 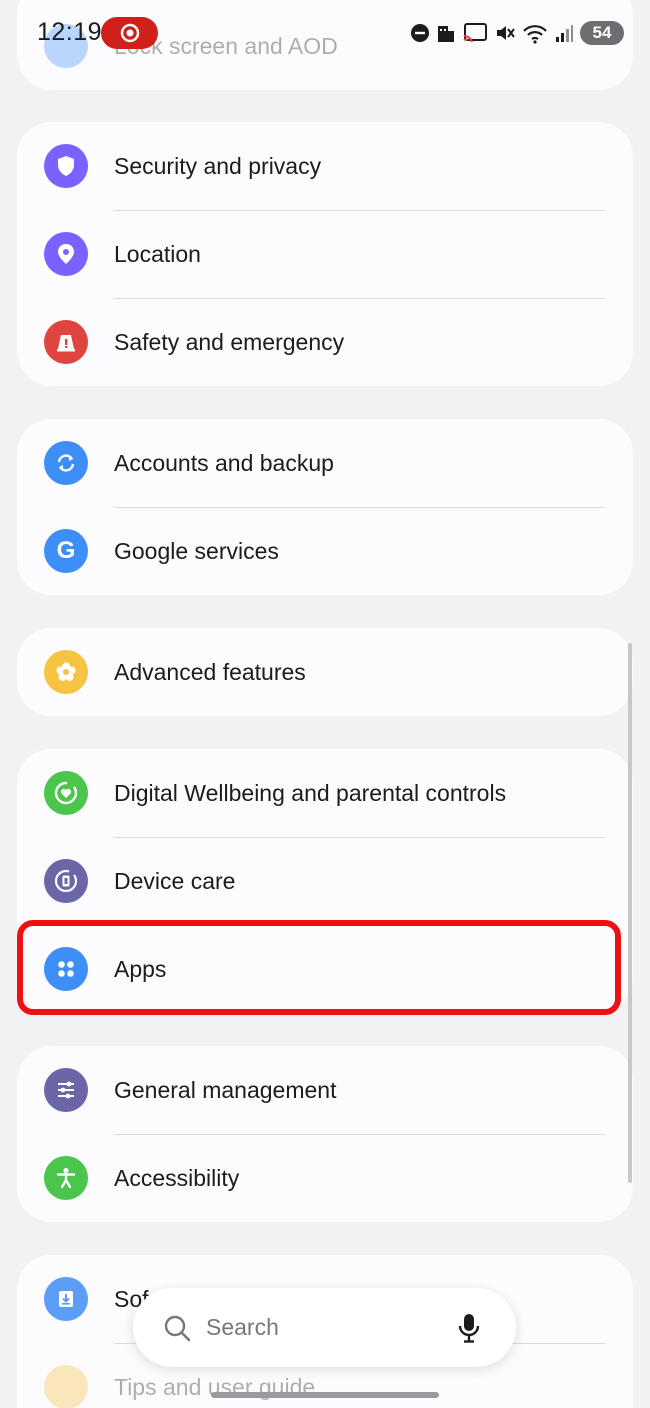 What do you see at coordinates (196, 551) in the screenshot?
I see `settings-item-label: Google services` at bounding box center [196, 551].